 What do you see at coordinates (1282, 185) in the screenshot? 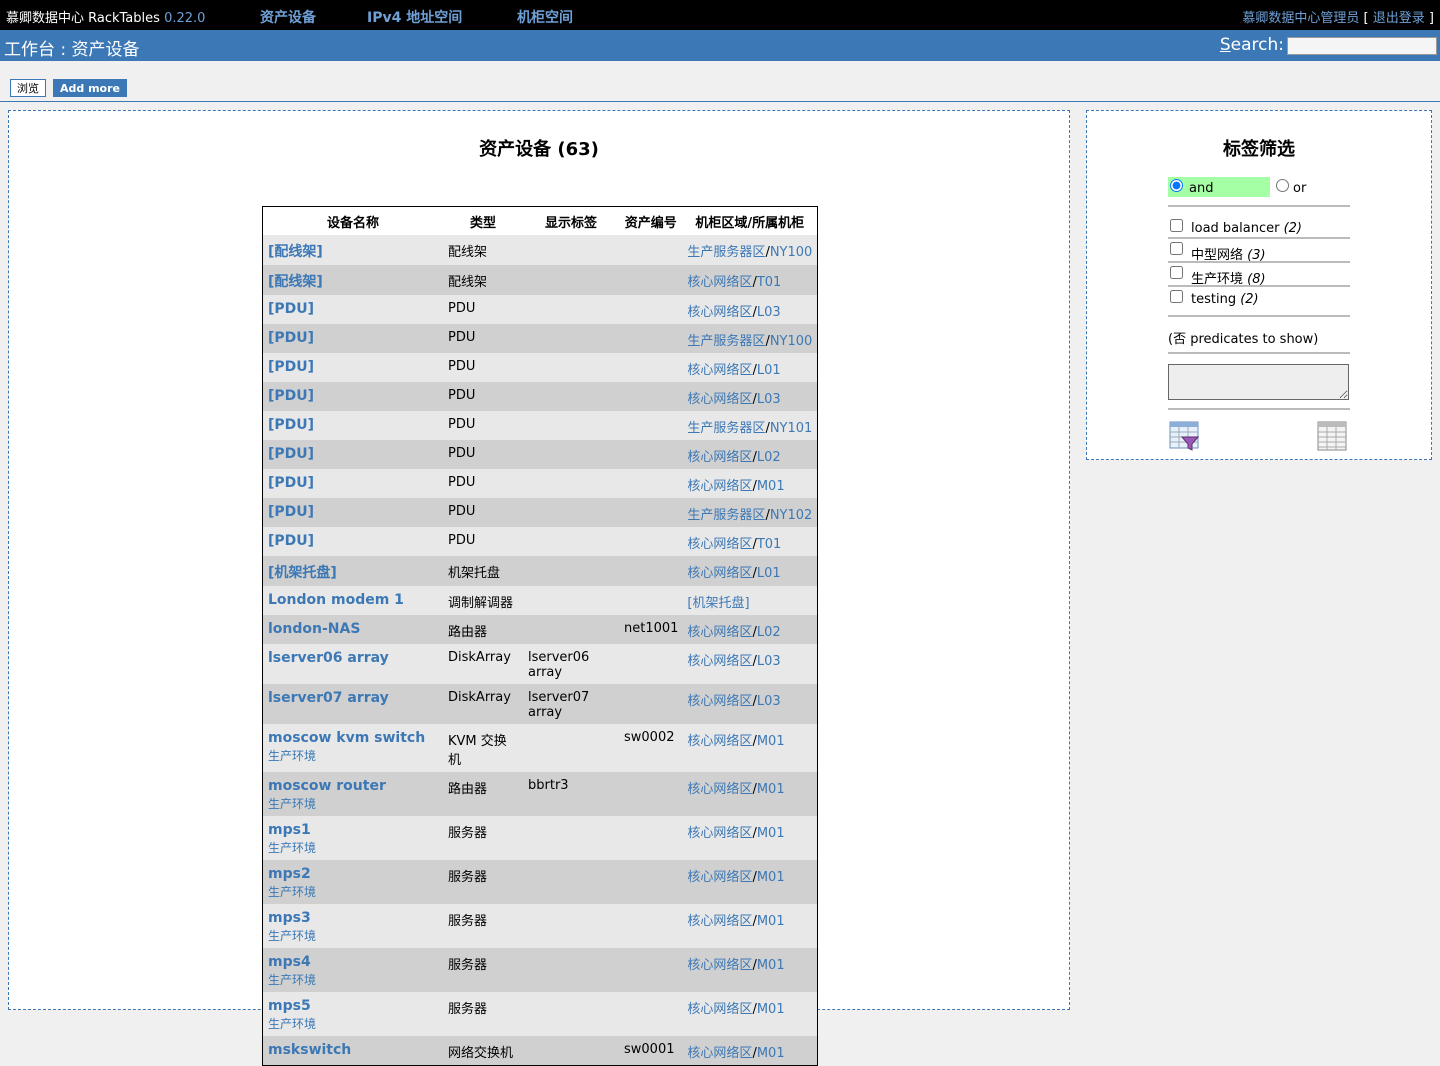
I see `or-radio` at bounding box center [1282, 185].